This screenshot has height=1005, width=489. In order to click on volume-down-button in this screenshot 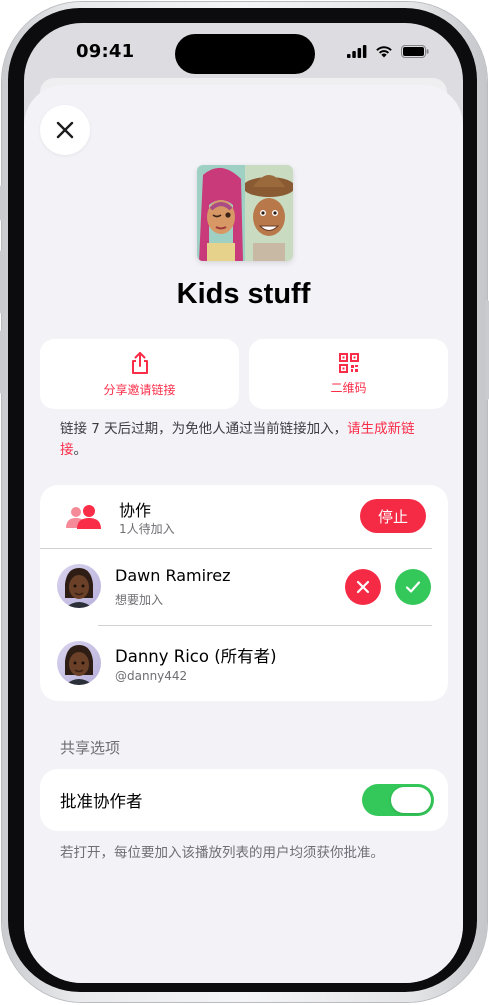, I will do `click(2, 362)`.